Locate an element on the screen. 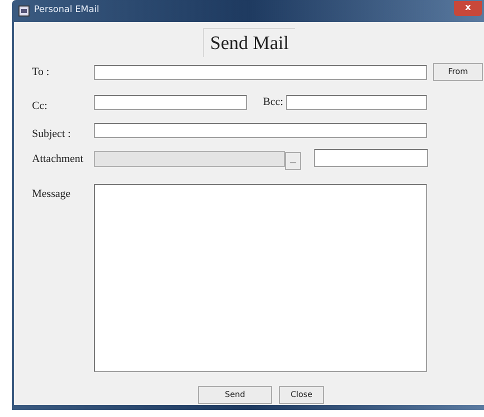 The image size is (484, 417). message-label: Message is located at coordinates (52, 194).